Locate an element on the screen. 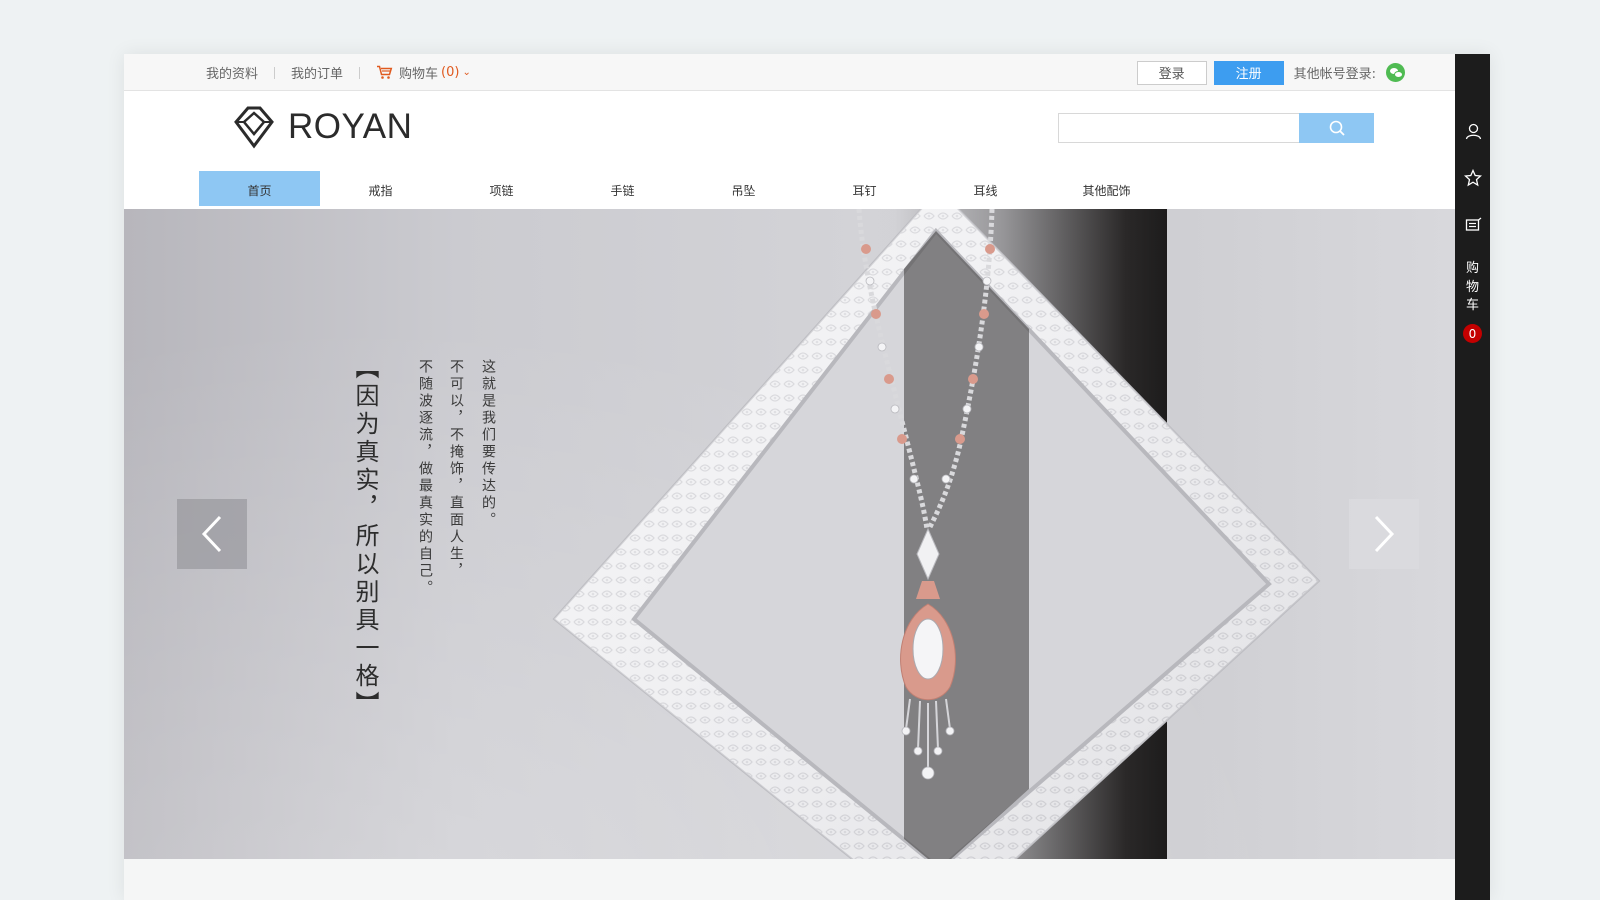  sidebar-cart-badge: 0 is located at coordinates (1472, 333).